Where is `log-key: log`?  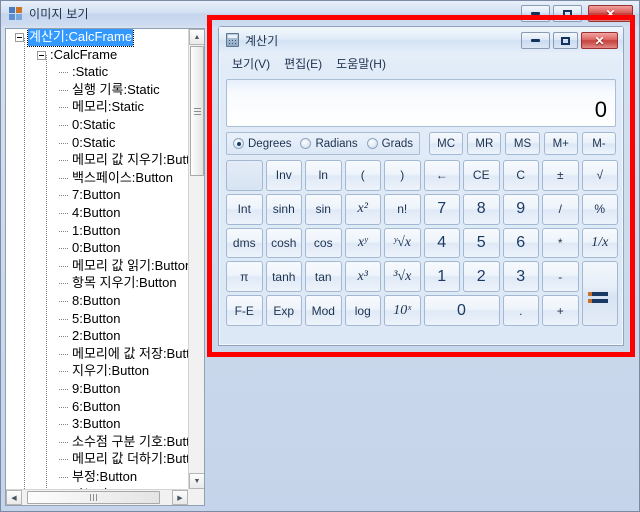
log-key: log is located at coordinates (362, 310).